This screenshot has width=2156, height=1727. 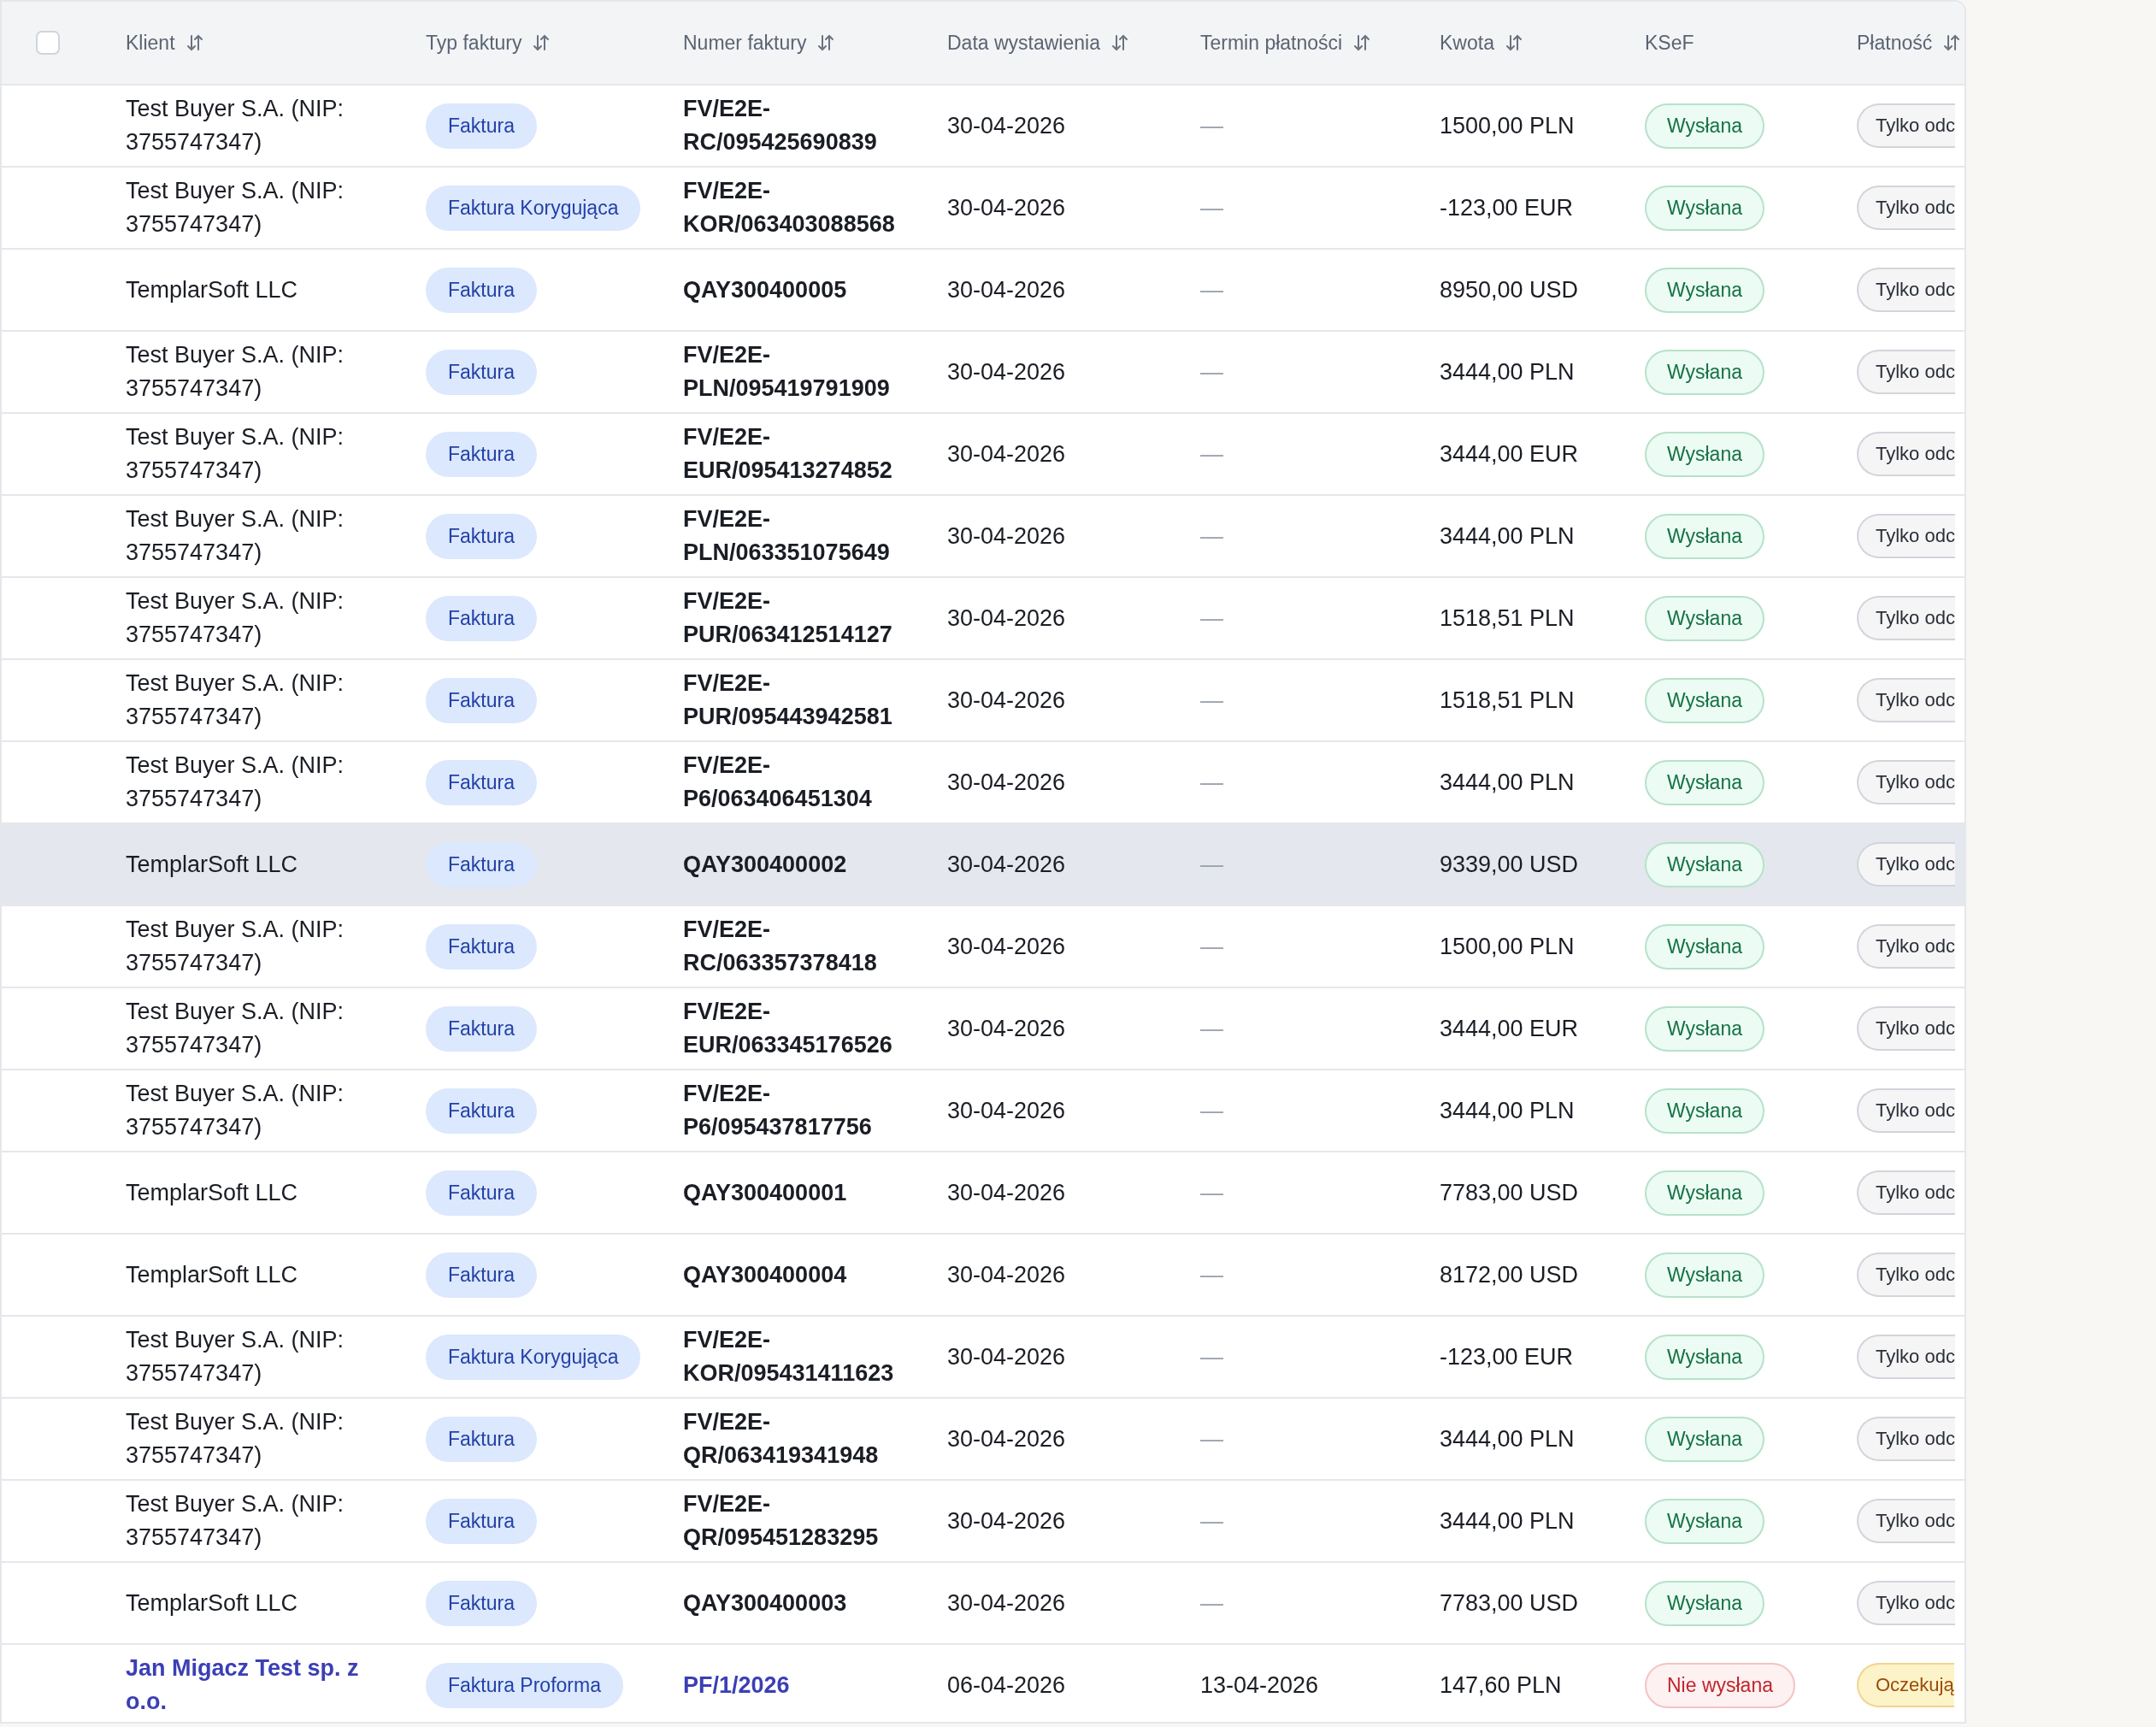 What do you see at coordinates (1508, 618) in the screenshot?
I see `amount: 1518,51 PLN` at bounding box center [1508, 618].